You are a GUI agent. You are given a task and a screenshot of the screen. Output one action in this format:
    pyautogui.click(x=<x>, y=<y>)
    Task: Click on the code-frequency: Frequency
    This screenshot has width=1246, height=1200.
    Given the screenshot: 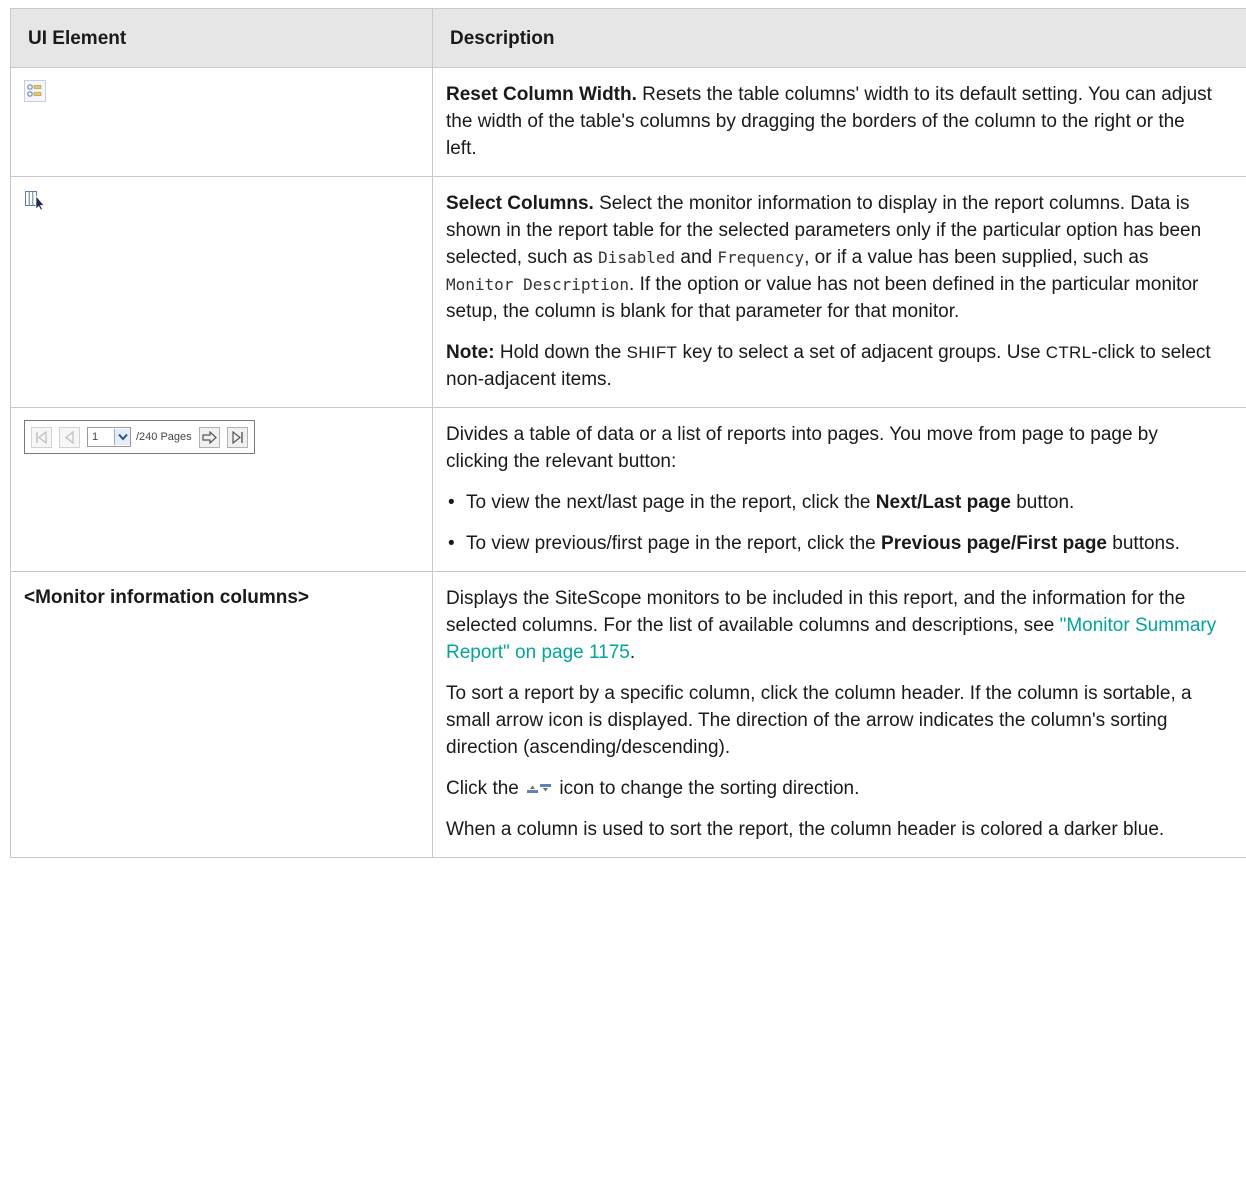 What is the action you would take?
    pyautogui.click(x=761, y=257)
    